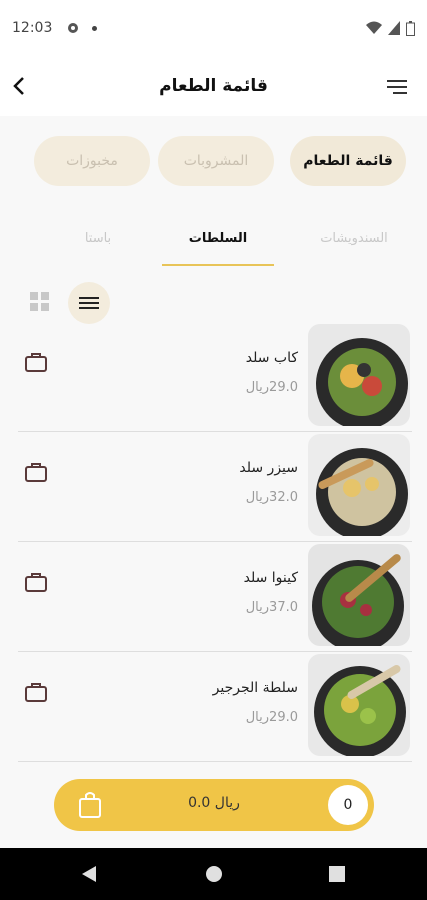  Describe the element at coordinates (398, 87) in the screenshot. I see `menu-icon` at that location.